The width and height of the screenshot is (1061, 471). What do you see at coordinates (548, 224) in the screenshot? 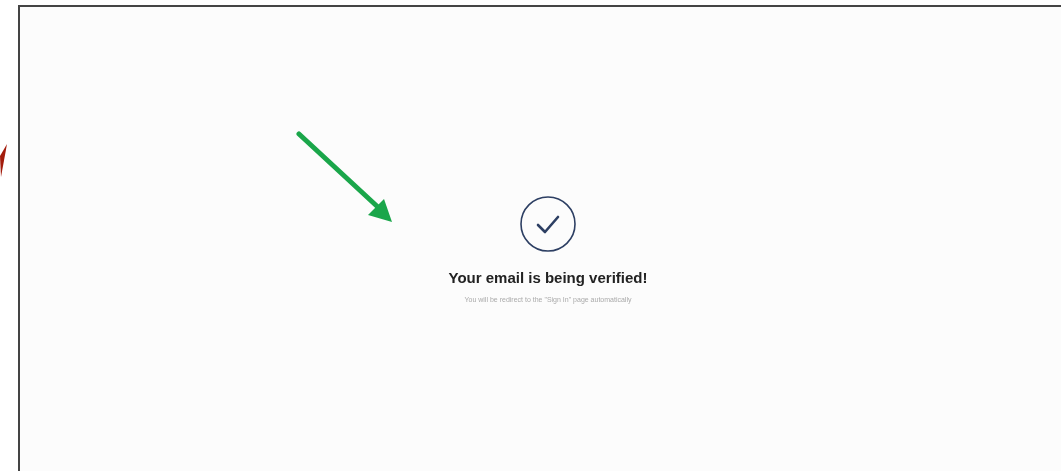
I see `check-circle-icon` at bounding box center [548, 224].